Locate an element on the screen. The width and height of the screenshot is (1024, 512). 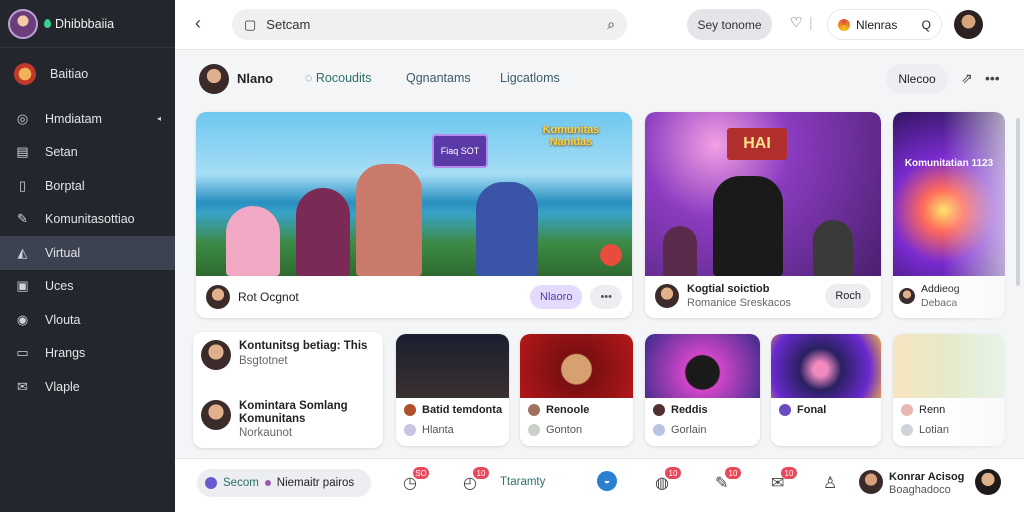
notification-badge: SO is located at coordinates (421, 473).